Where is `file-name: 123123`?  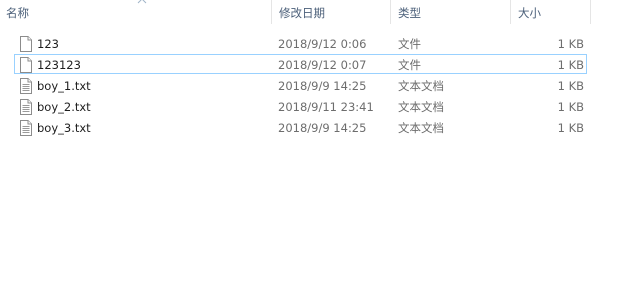 file-name: 123123 is located at coordinates (59, 65).